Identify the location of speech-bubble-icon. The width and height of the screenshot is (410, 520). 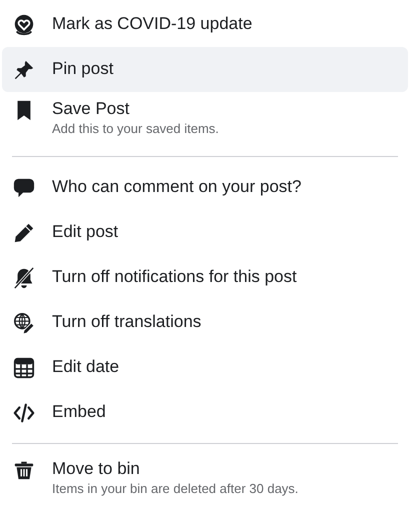
(24, 188).